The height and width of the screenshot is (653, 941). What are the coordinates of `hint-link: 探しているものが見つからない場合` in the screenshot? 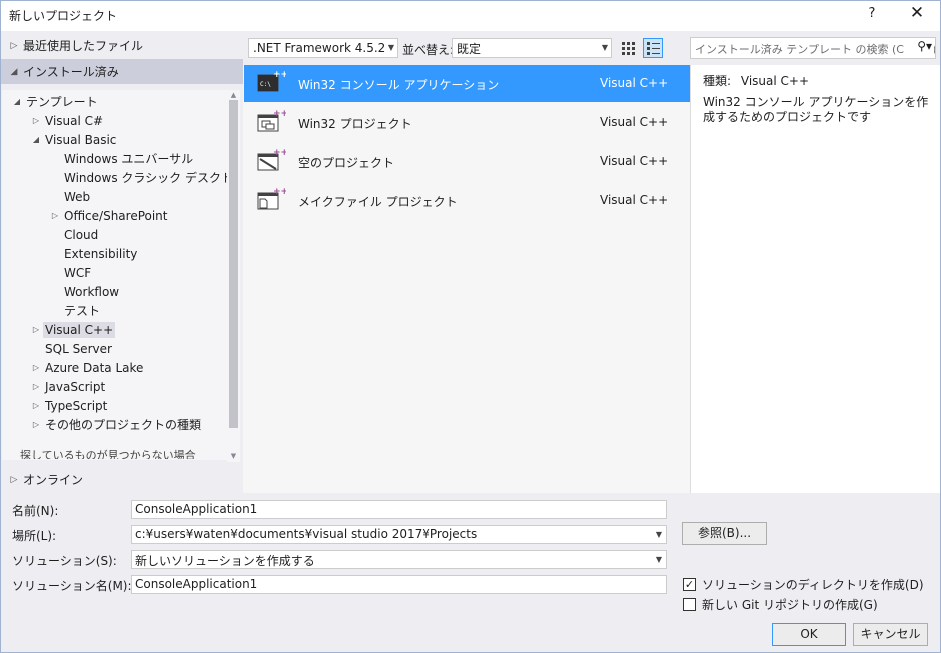 It's located at (108, 453).